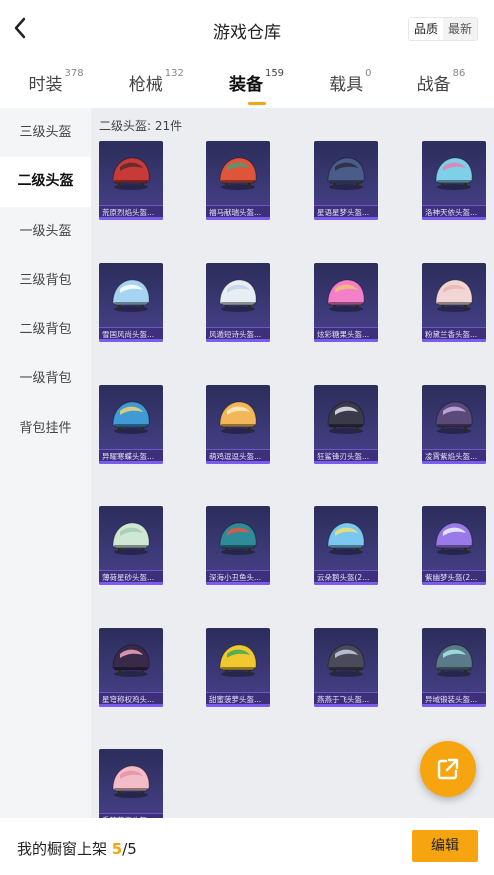 The image size is (494, 875). Describe the element at coordinates (368, 73) in the screenshot. I see `tab-count: 0` at that location.